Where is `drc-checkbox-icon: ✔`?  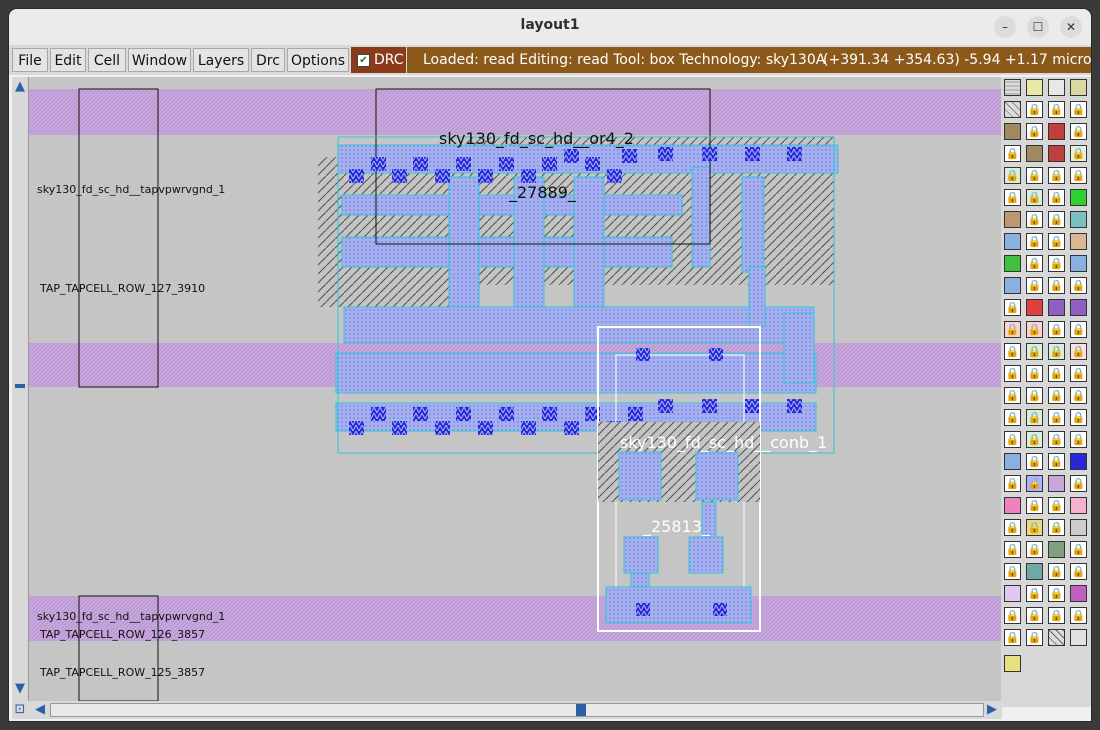 drc-checkbox-icon: ✔ is located at coordinates (363, 60).